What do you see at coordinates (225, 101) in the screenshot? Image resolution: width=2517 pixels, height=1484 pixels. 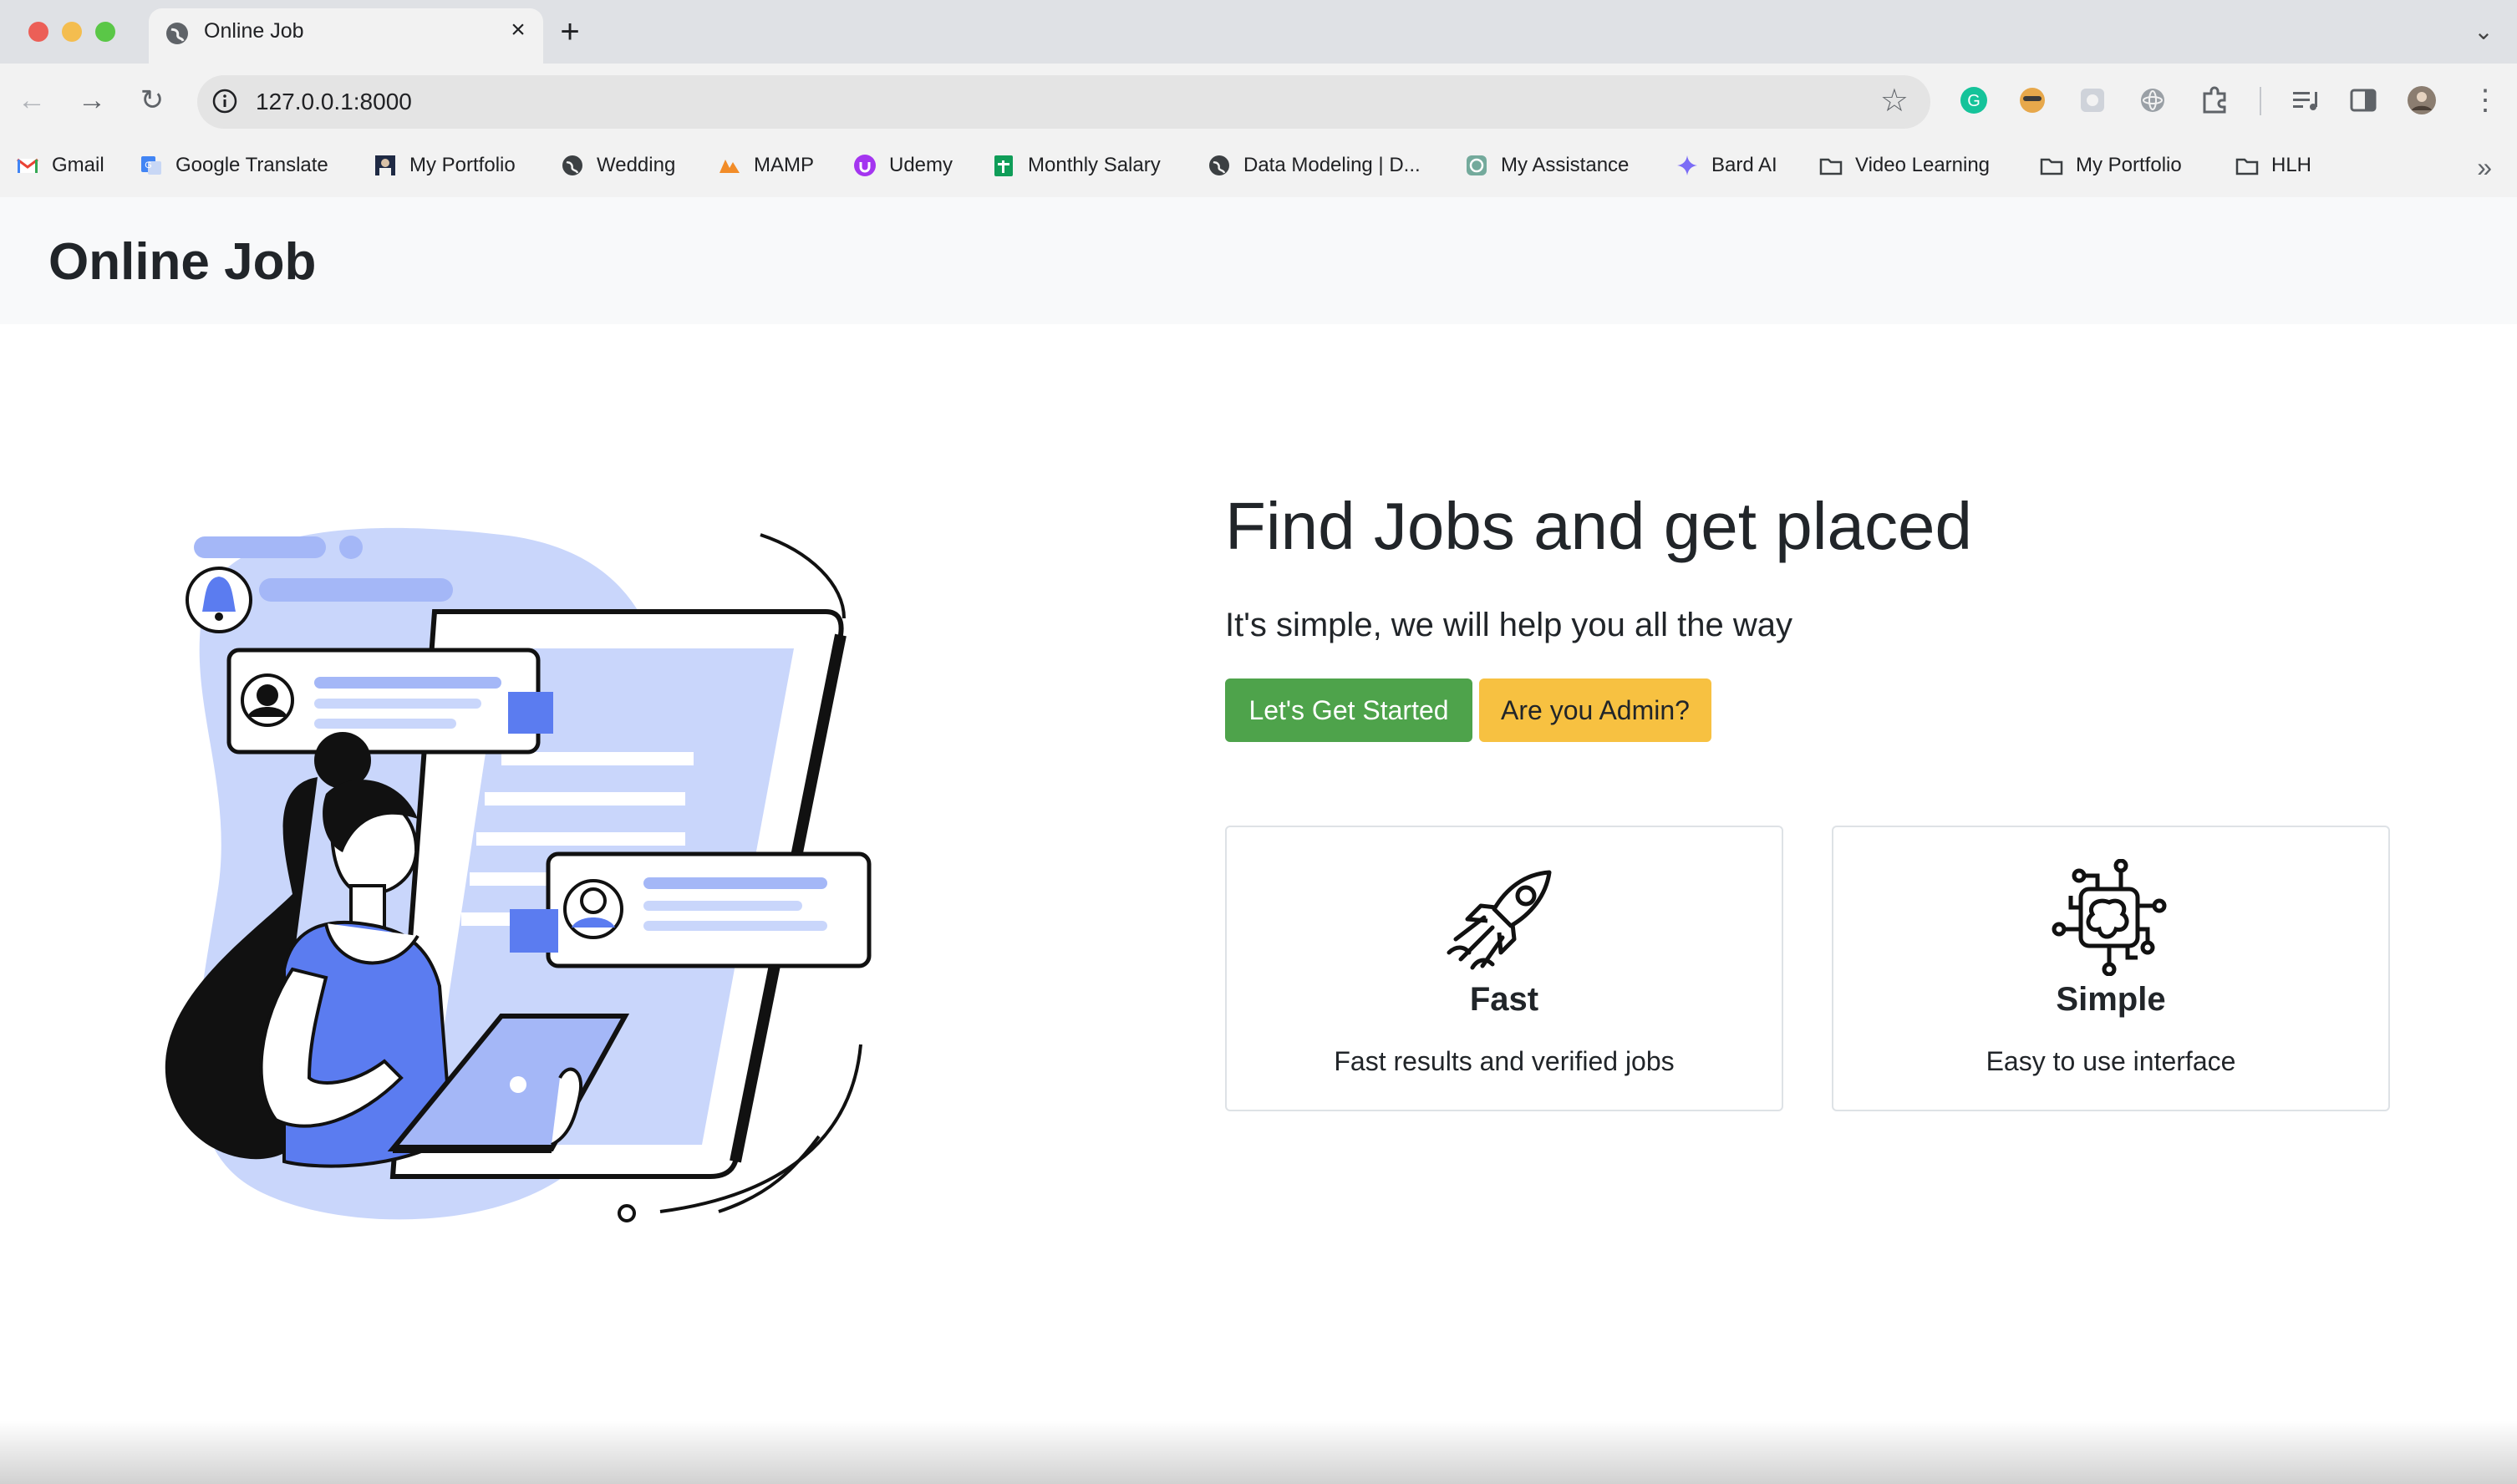 I see `site-info-icon` at bounding box center [225, 101].